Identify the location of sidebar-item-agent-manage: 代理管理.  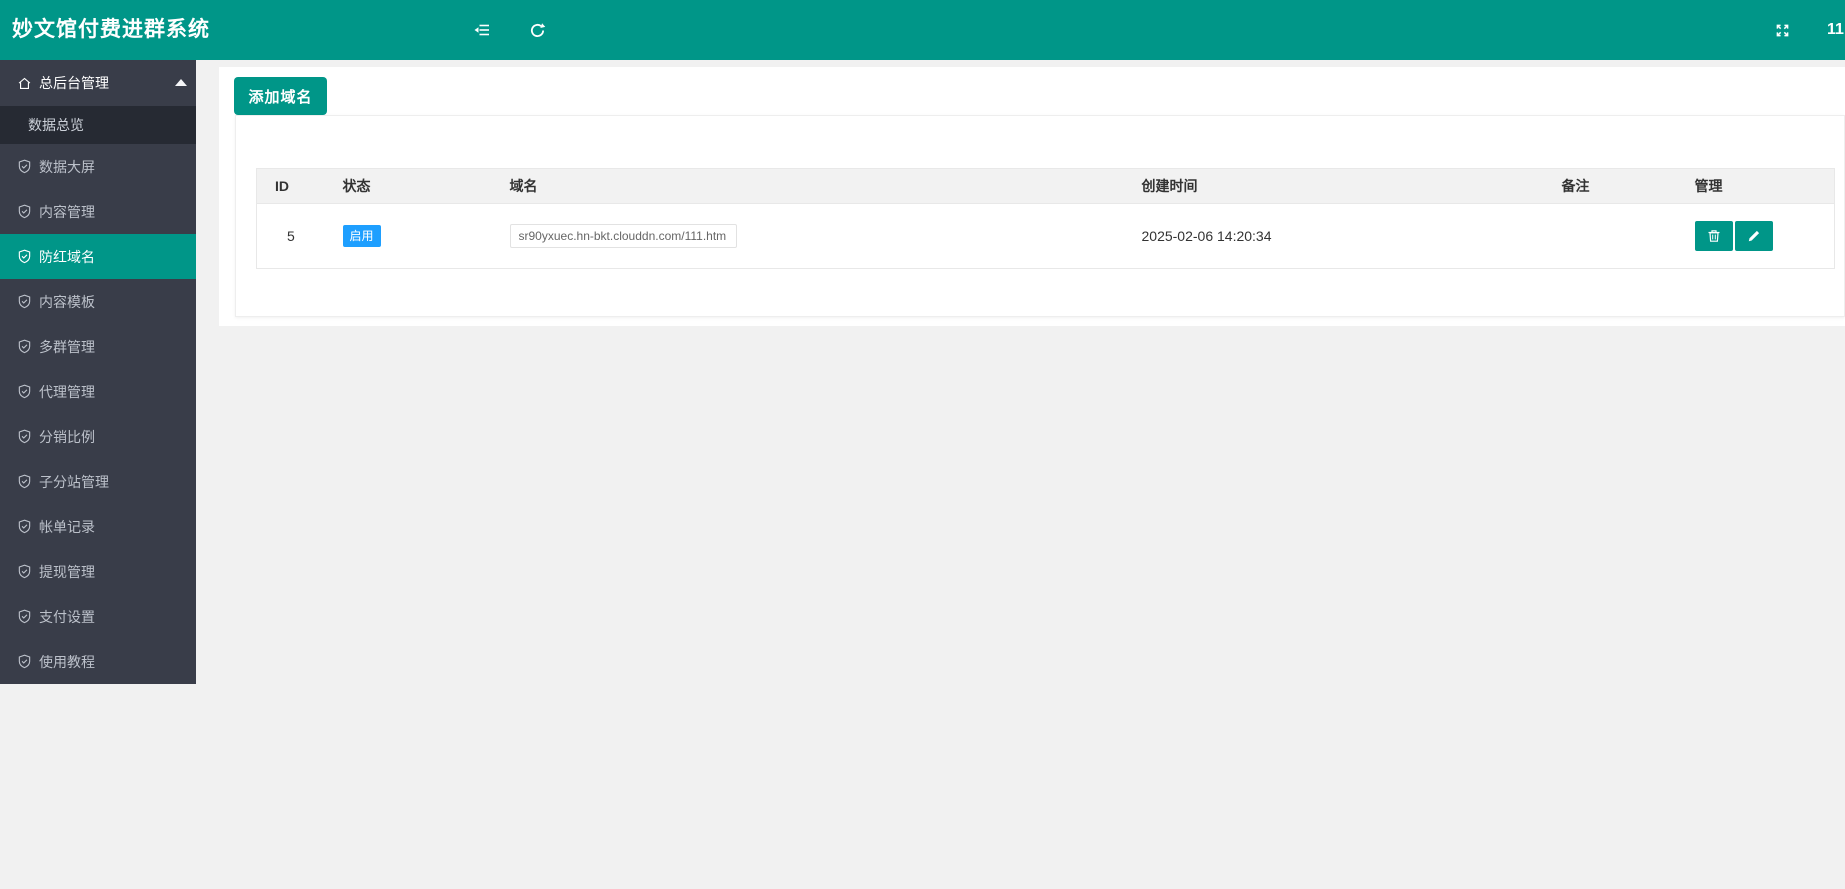
(98, 391).